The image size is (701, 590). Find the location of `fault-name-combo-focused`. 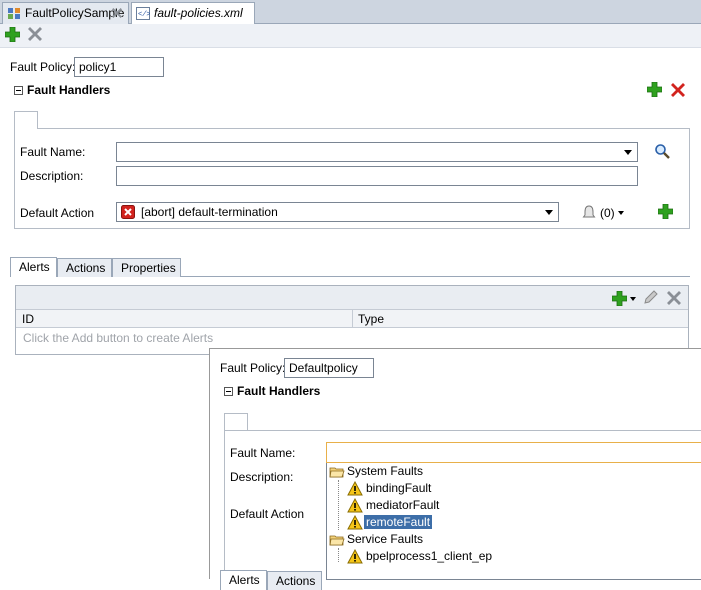

fault-name-combo-focused is located at coordinates (513, 452).